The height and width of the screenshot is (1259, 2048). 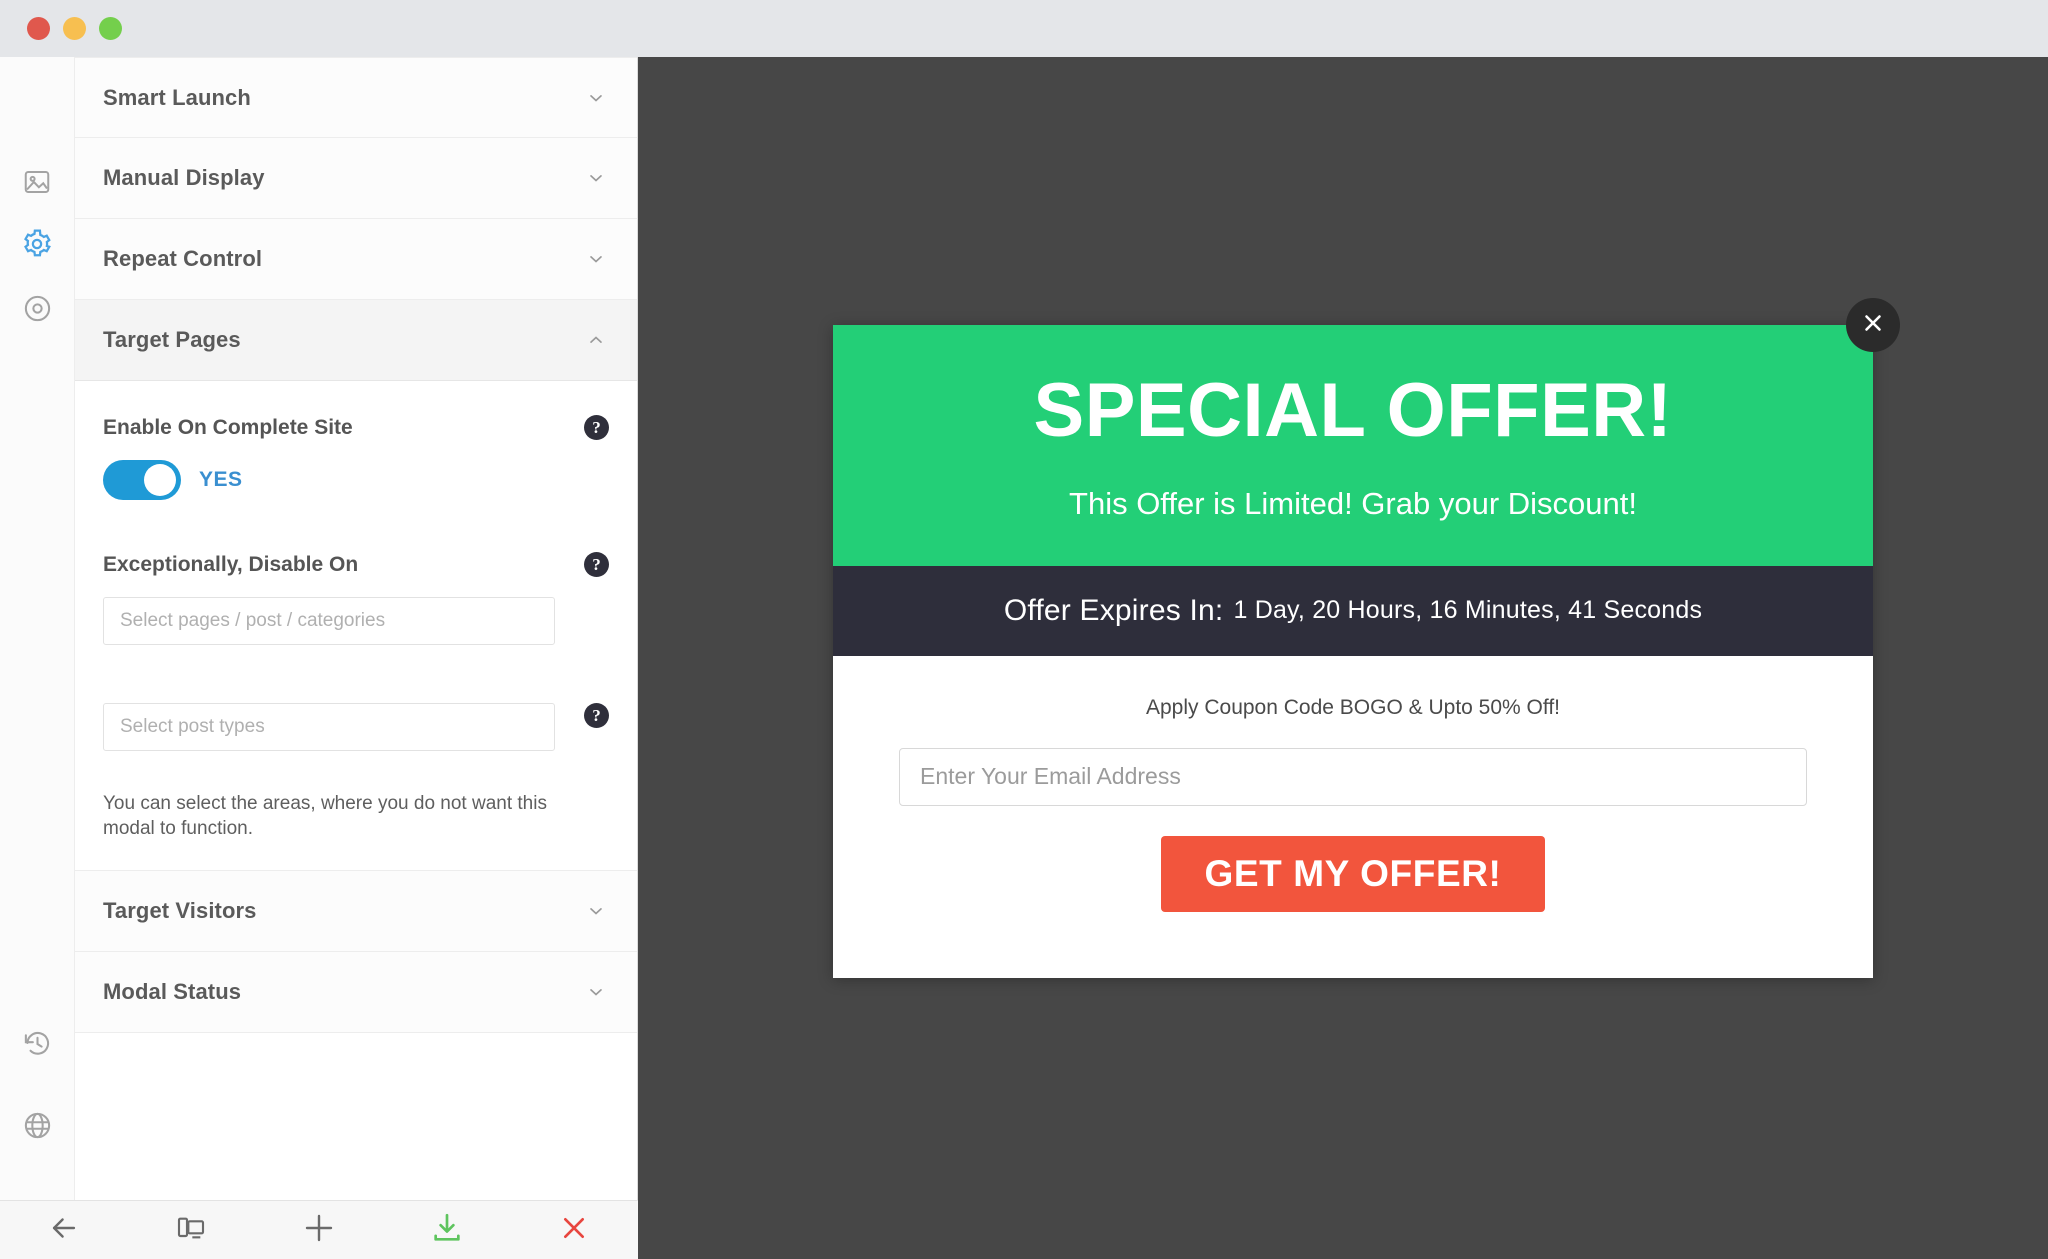 I want to click on accordion-title: Repeat Control, so click(x=183, y=258).